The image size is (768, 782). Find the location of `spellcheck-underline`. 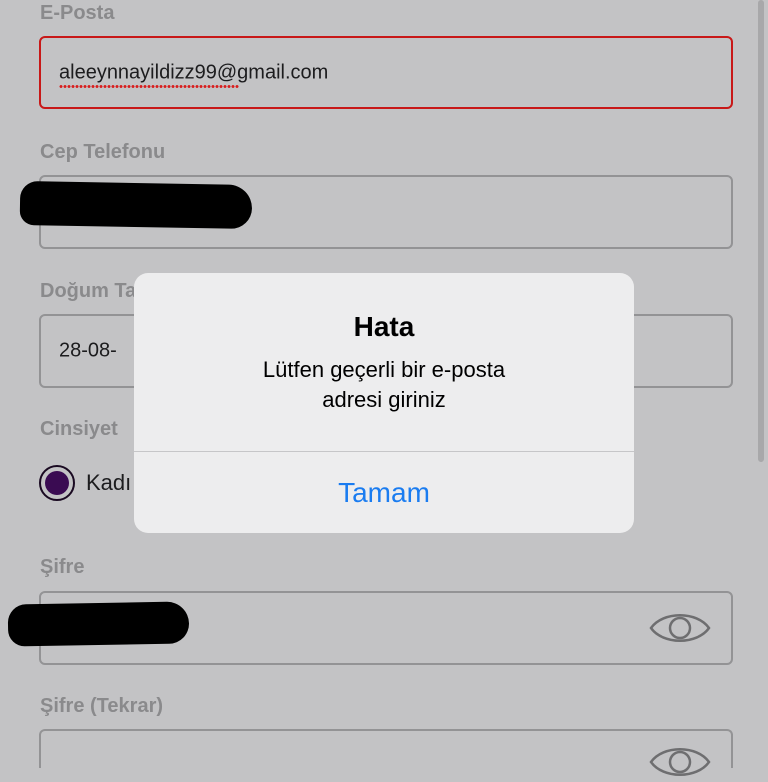

spellcheck-underline is located at coordinates (149, 86).